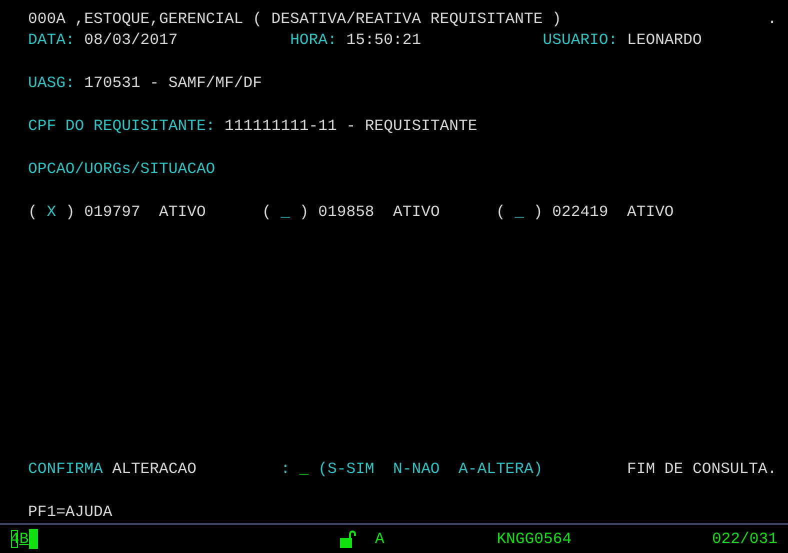 The width and height of the screenshot is (788, 553). Describe the element at coordinates (154, 469) in the screenshot. I see `confirm-label: ALTERACAO` at that location.